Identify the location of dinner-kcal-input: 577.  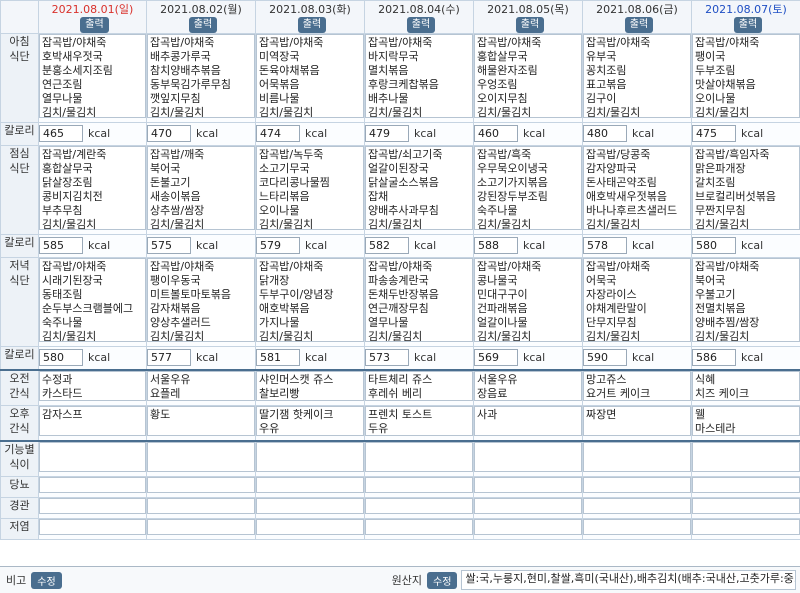
(169, 357).